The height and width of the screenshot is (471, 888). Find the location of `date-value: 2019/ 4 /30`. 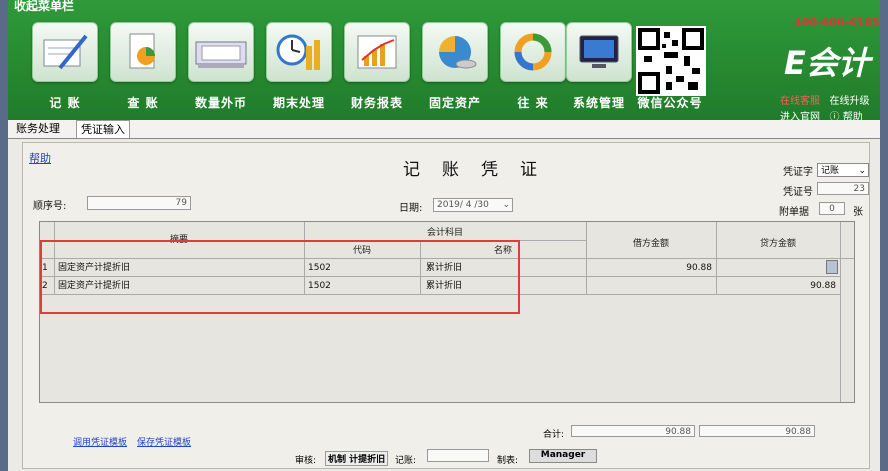

date-value: 2019/ 4 /30 is located at coordinates (463, 205).